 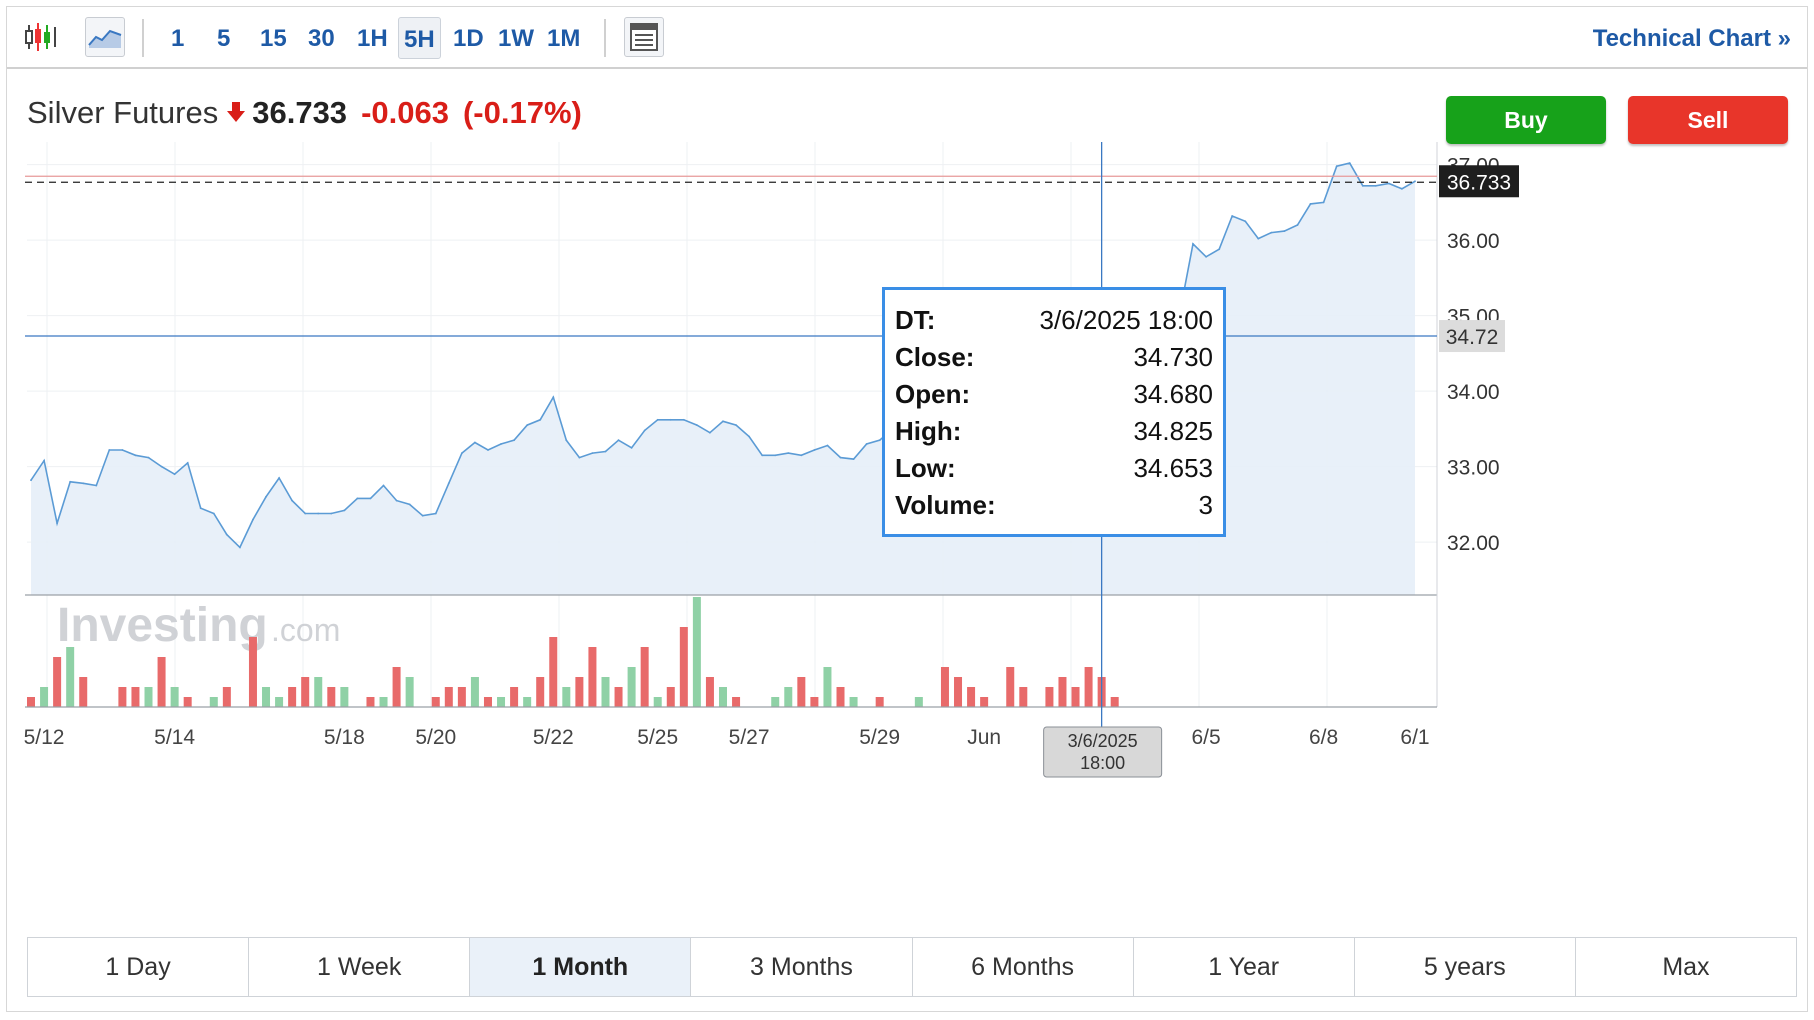 I want to click on x-tick-label: 5/18, so click(x=344, y=737).